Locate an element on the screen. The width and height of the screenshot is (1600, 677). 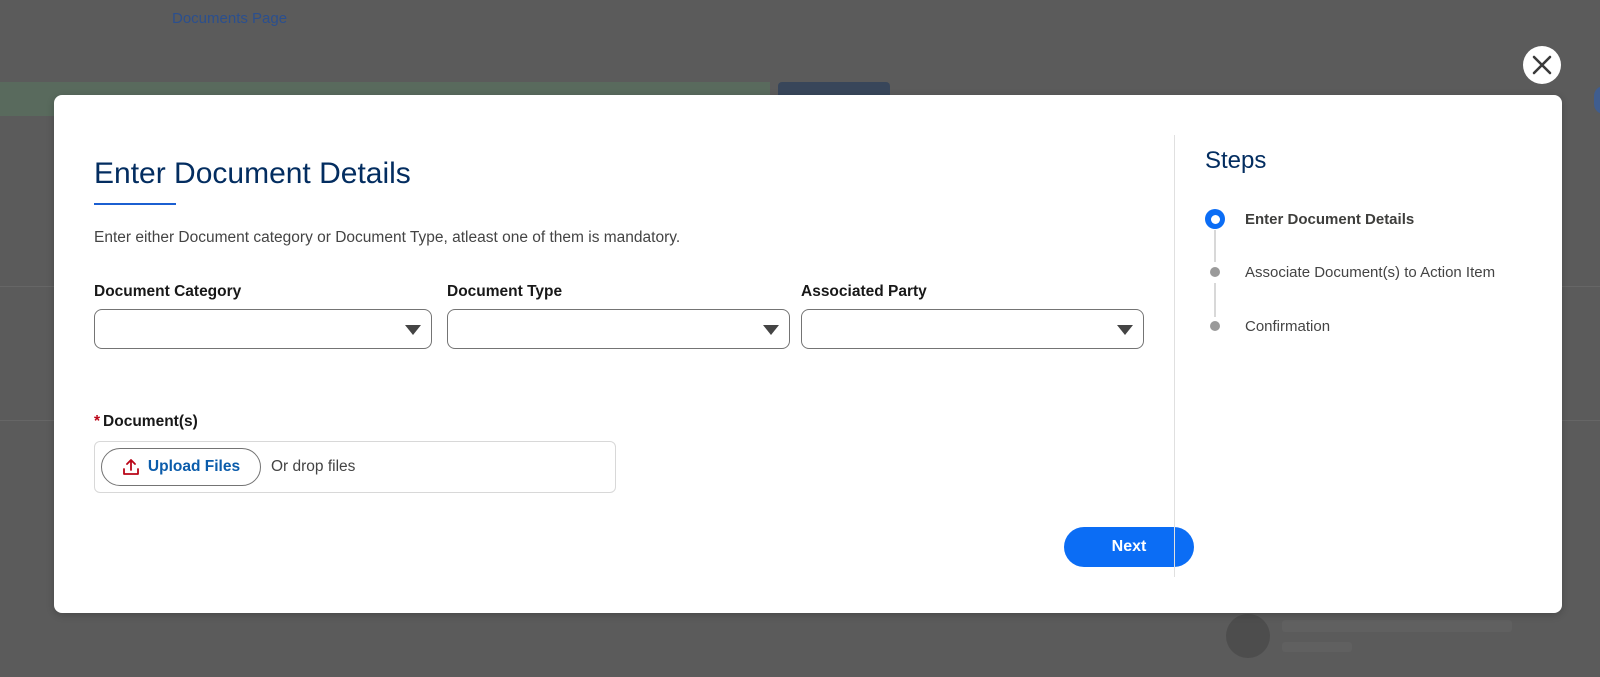
modal-title: Enter Document Details is located at coordinates (252, 173).